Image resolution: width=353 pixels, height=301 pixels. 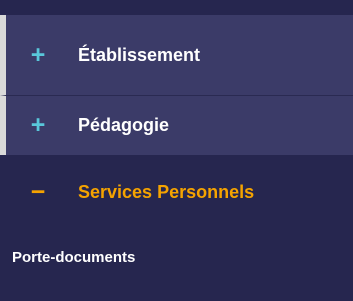 I want to click on submenu-item-label: Porte-documents, so click(x=74, y=257).